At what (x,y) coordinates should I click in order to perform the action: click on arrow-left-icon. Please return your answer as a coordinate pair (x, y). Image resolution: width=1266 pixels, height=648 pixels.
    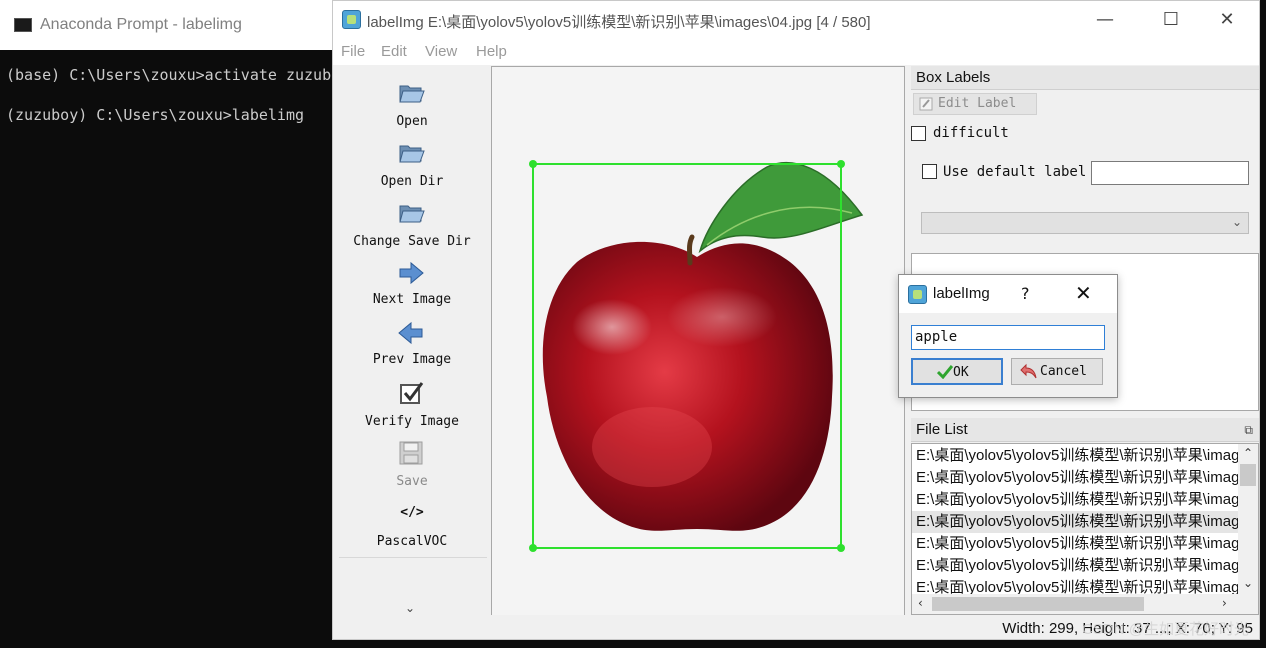
    Looking at the image, I should click on (410, 333).